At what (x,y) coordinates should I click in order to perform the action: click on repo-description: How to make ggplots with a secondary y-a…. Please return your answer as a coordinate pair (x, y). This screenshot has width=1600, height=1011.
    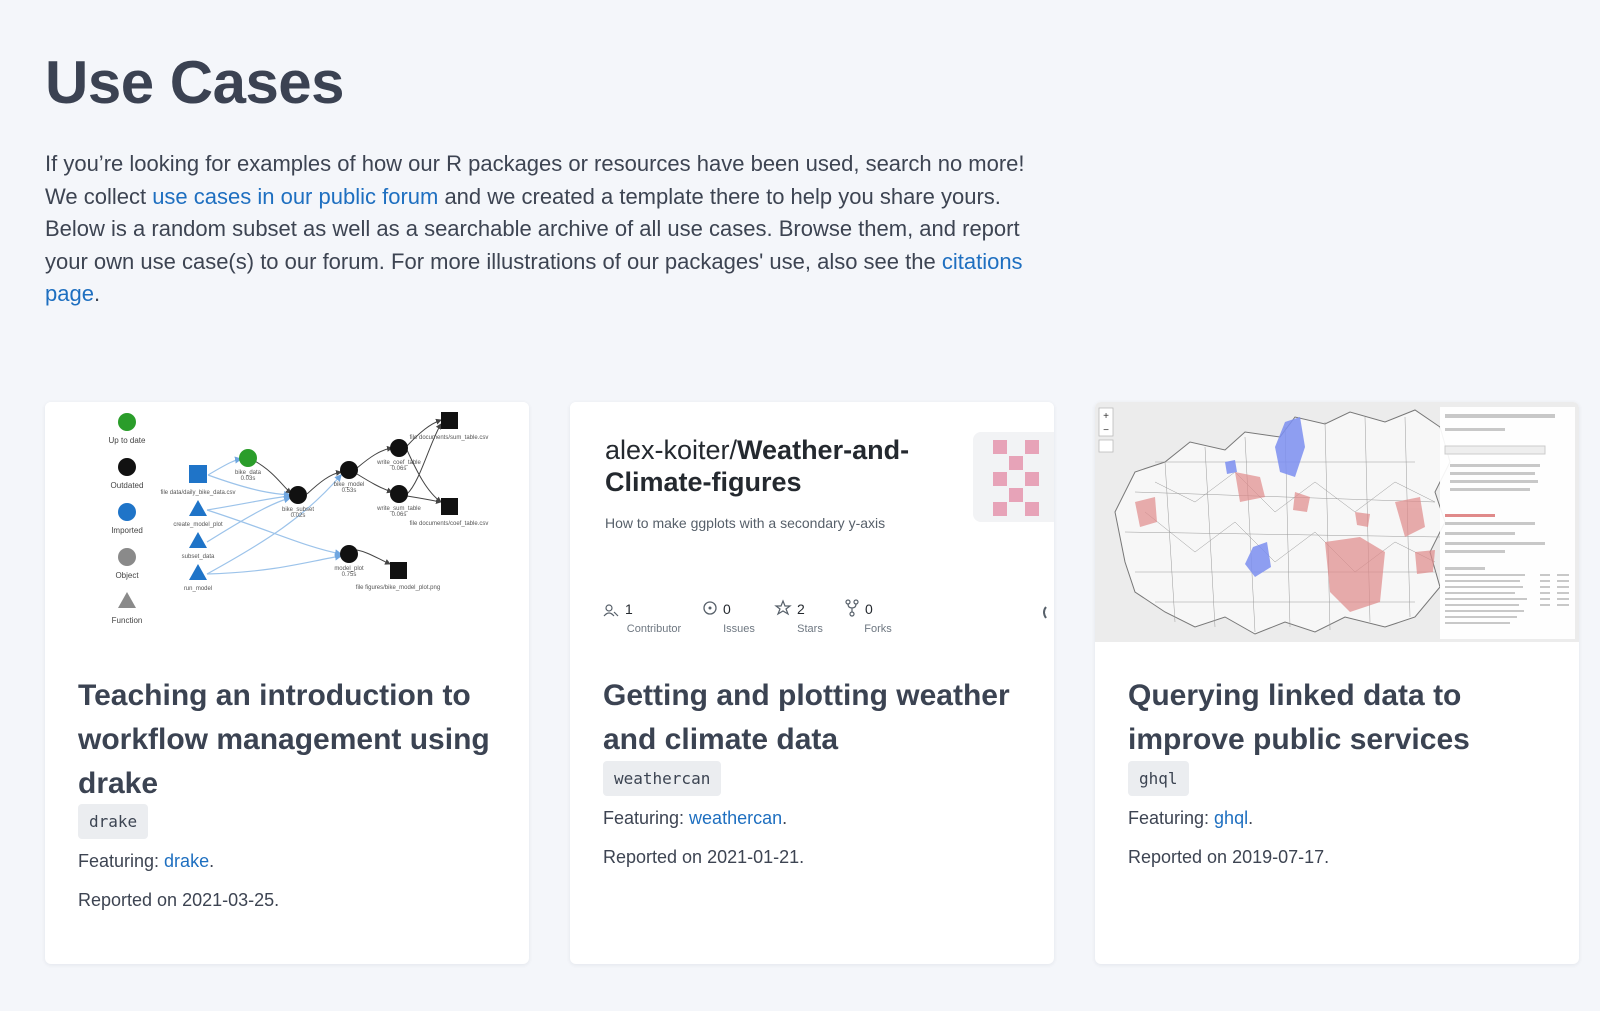
    Looking at the image, I should click on (745, 523).